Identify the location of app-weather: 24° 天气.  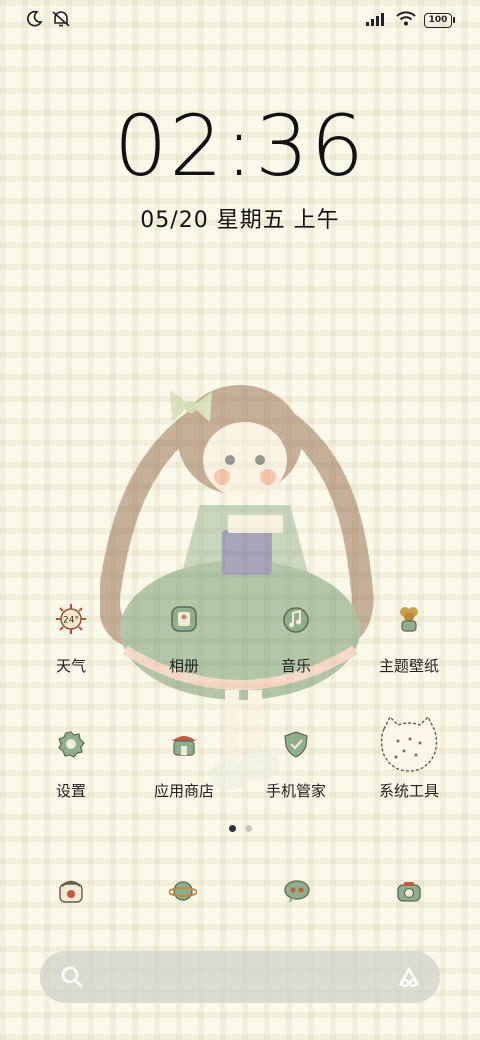
(71, 639).